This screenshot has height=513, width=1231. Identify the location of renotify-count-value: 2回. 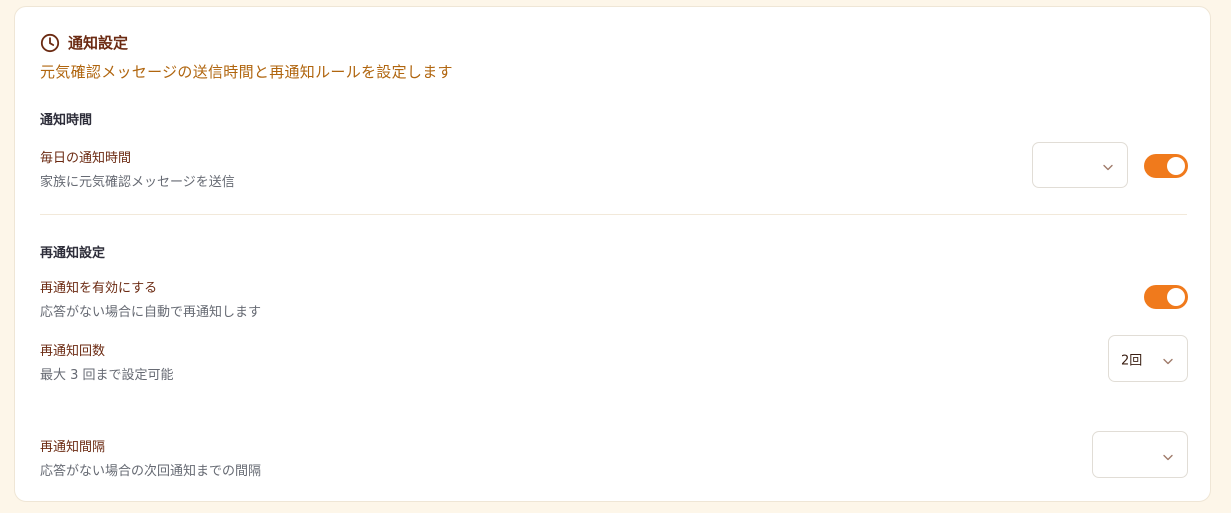
(1132, 360).